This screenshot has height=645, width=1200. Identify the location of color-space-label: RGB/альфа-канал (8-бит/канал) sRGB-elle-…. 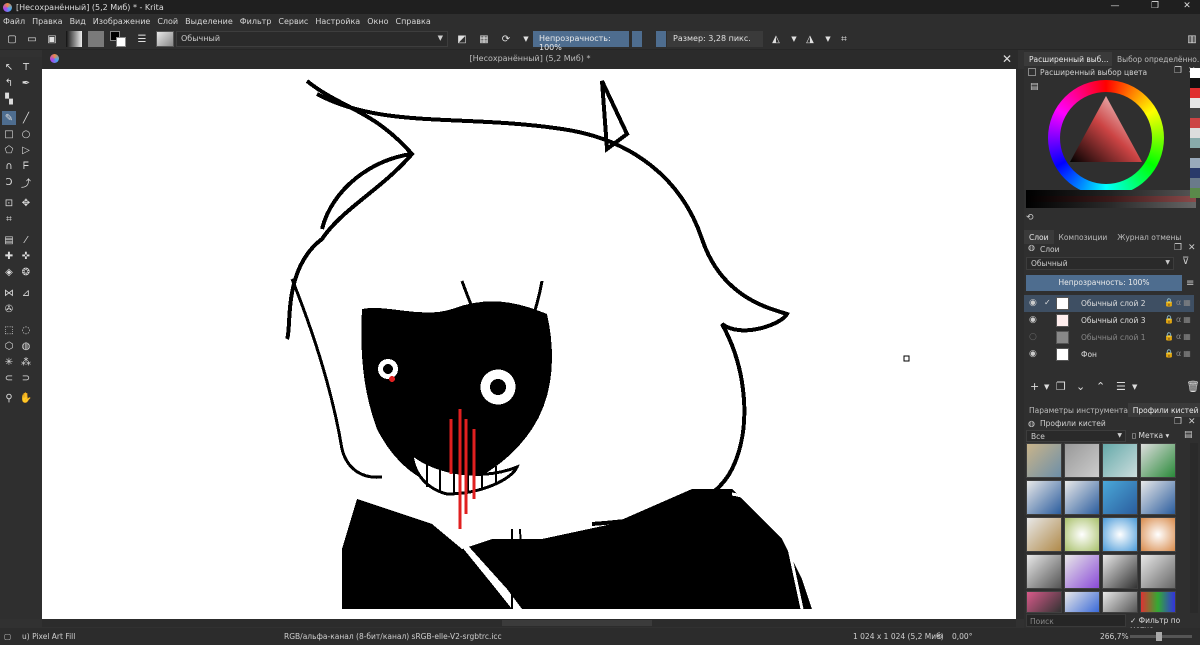
(393, 636).